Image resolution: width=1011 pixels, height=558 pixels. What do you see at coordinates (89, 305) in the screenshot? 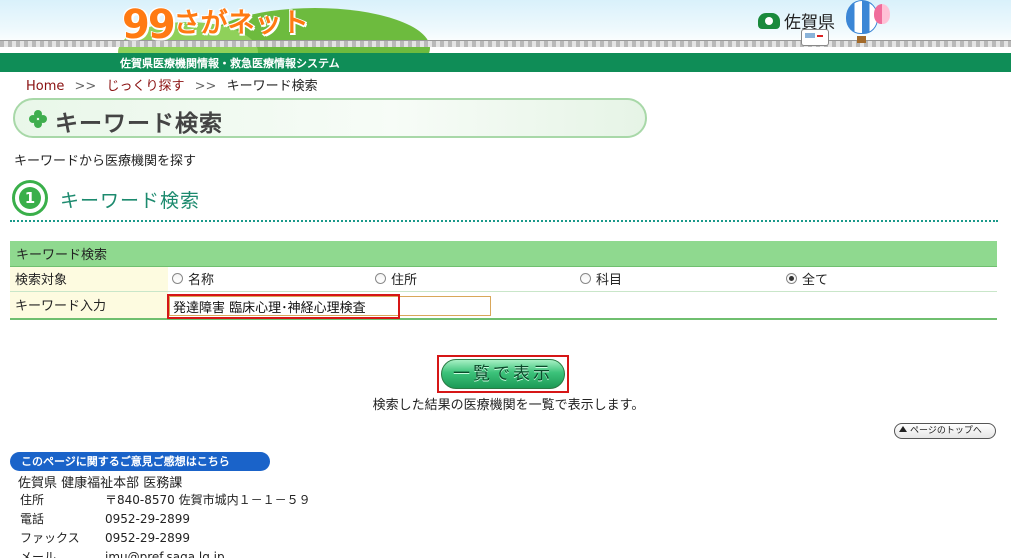
I see `keyword-label: キーワード入力` at bounding box center [89, 305].